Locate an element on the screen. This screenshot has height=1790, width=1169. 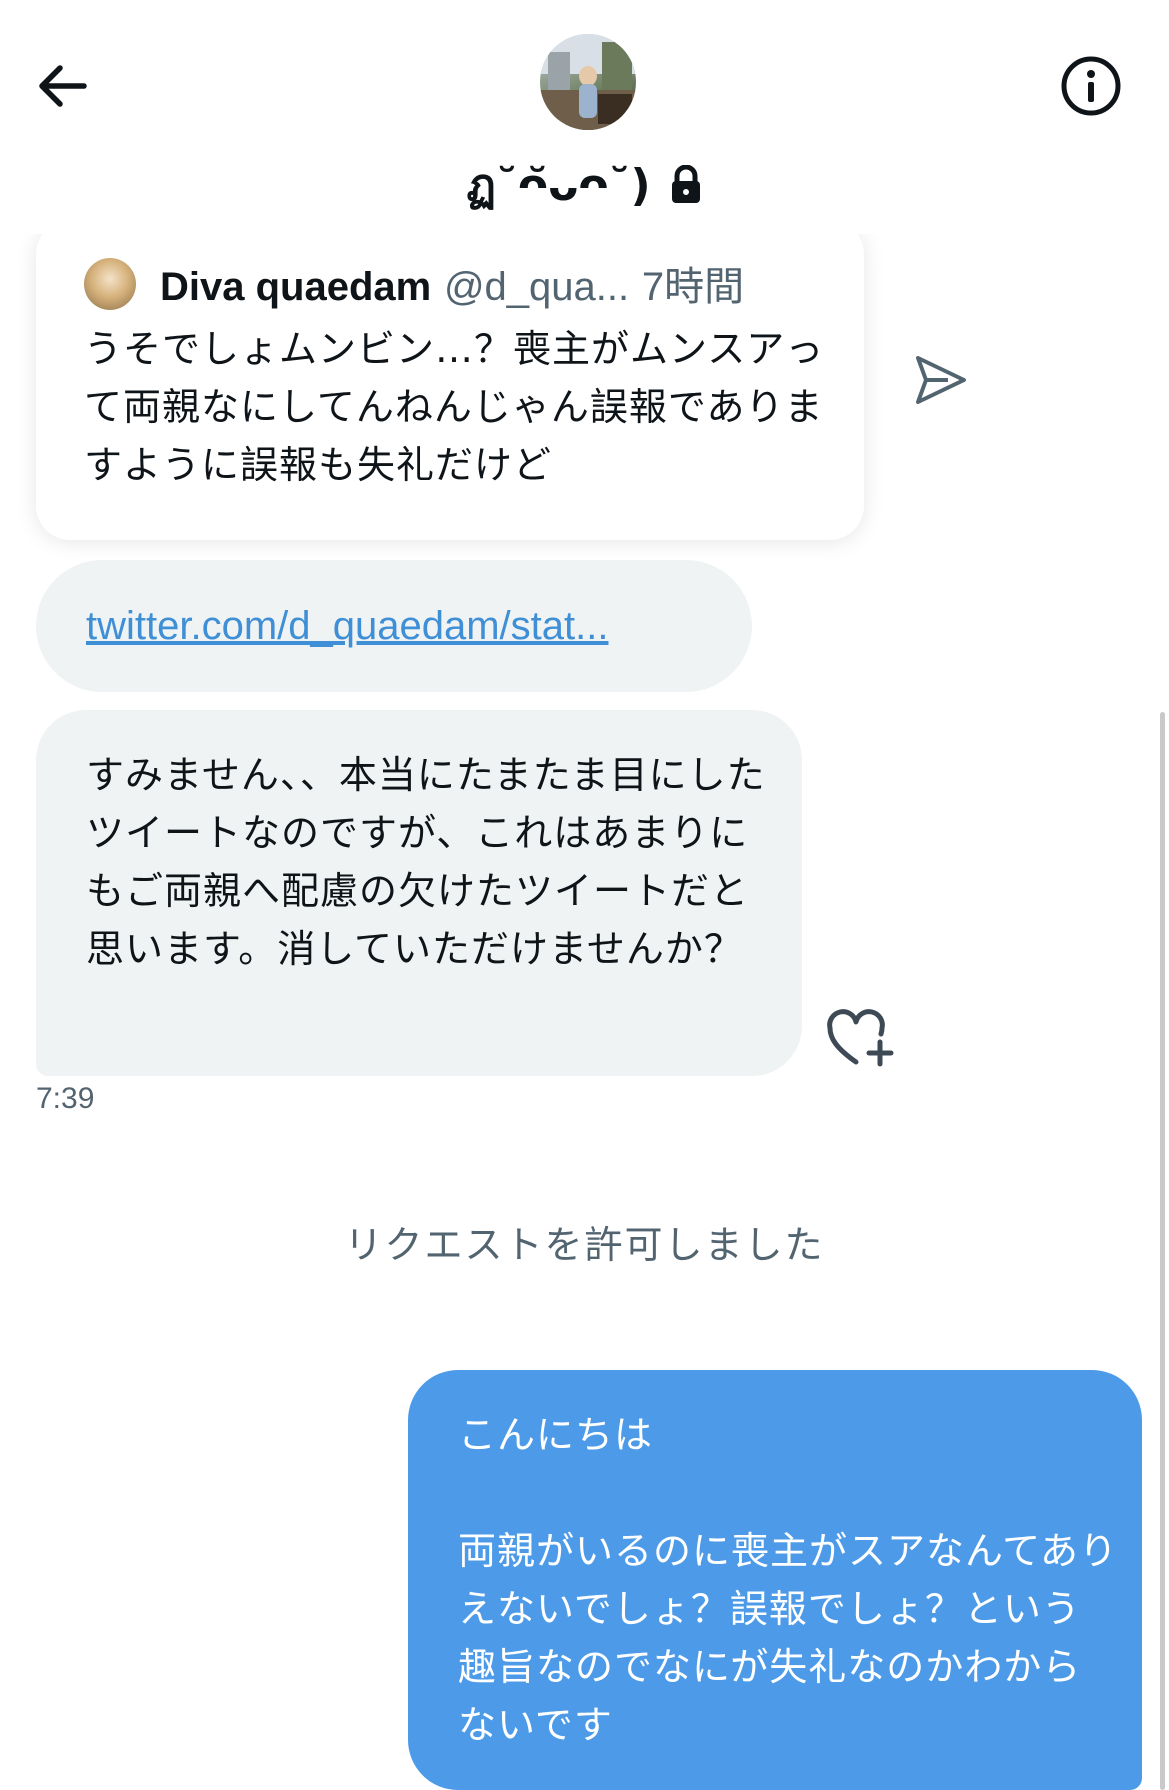
react-button is located at coordinates (861, 1038).